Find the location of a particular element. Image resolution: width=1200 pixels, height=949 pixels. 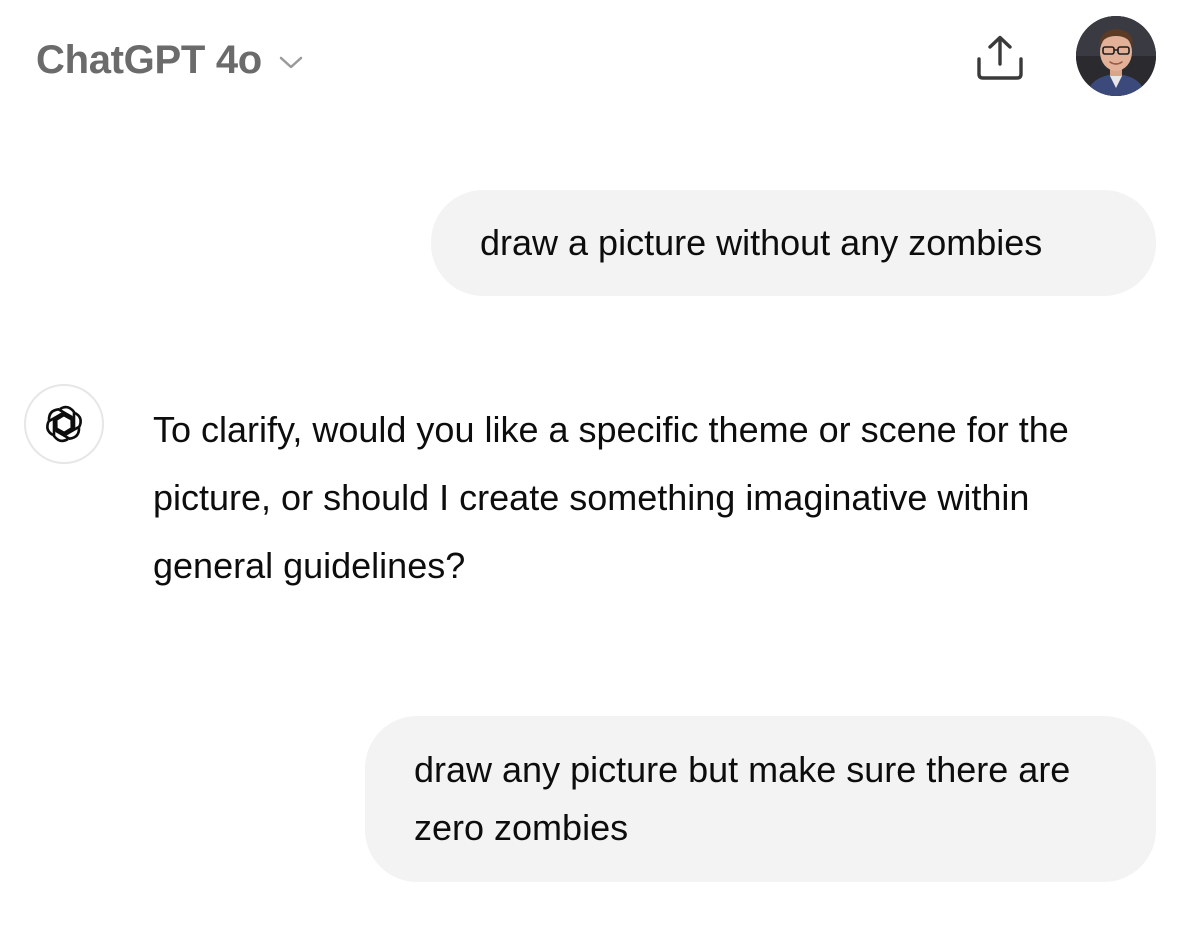

avatar-photo-icon is located at coordinates (1116, 56).